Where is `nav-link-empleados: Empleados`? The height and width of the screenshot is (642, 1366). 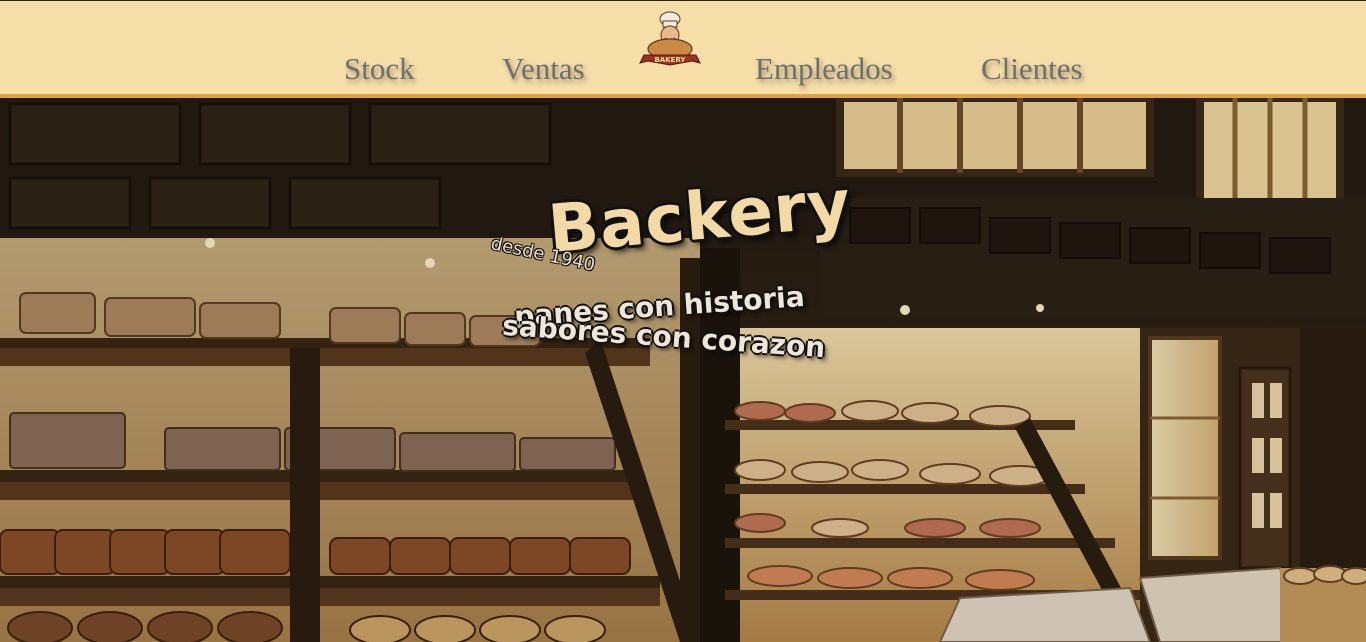 nav-link-empleados: Empleados is located at coordinates (824, 69).